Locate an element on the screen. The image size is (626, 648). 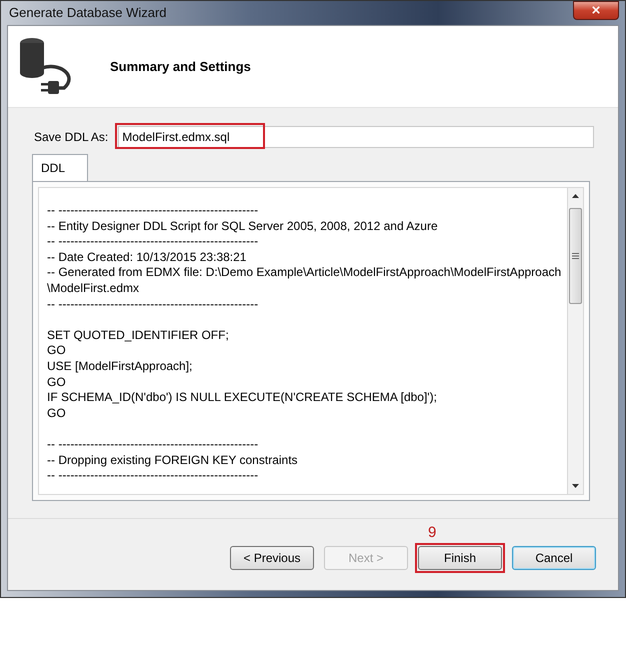
wizard-button: Cancel is located at coordinates (554, 558).